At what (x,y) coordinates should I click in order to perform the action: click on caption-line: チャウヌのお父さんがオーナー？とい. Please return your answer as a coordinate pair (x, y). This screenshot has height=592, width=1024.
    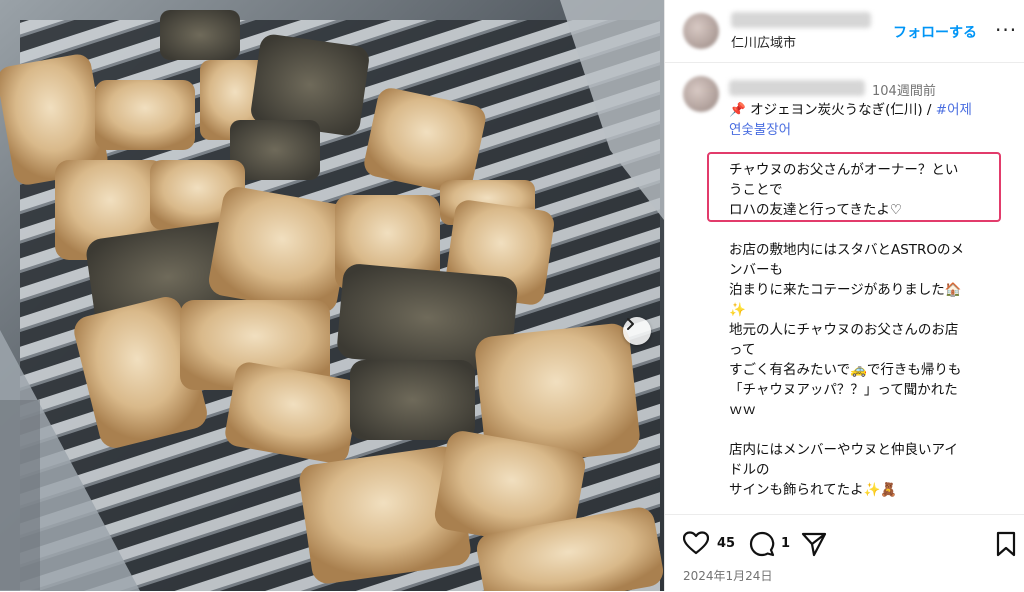
    Looking at the image, I should click on (844, 170).